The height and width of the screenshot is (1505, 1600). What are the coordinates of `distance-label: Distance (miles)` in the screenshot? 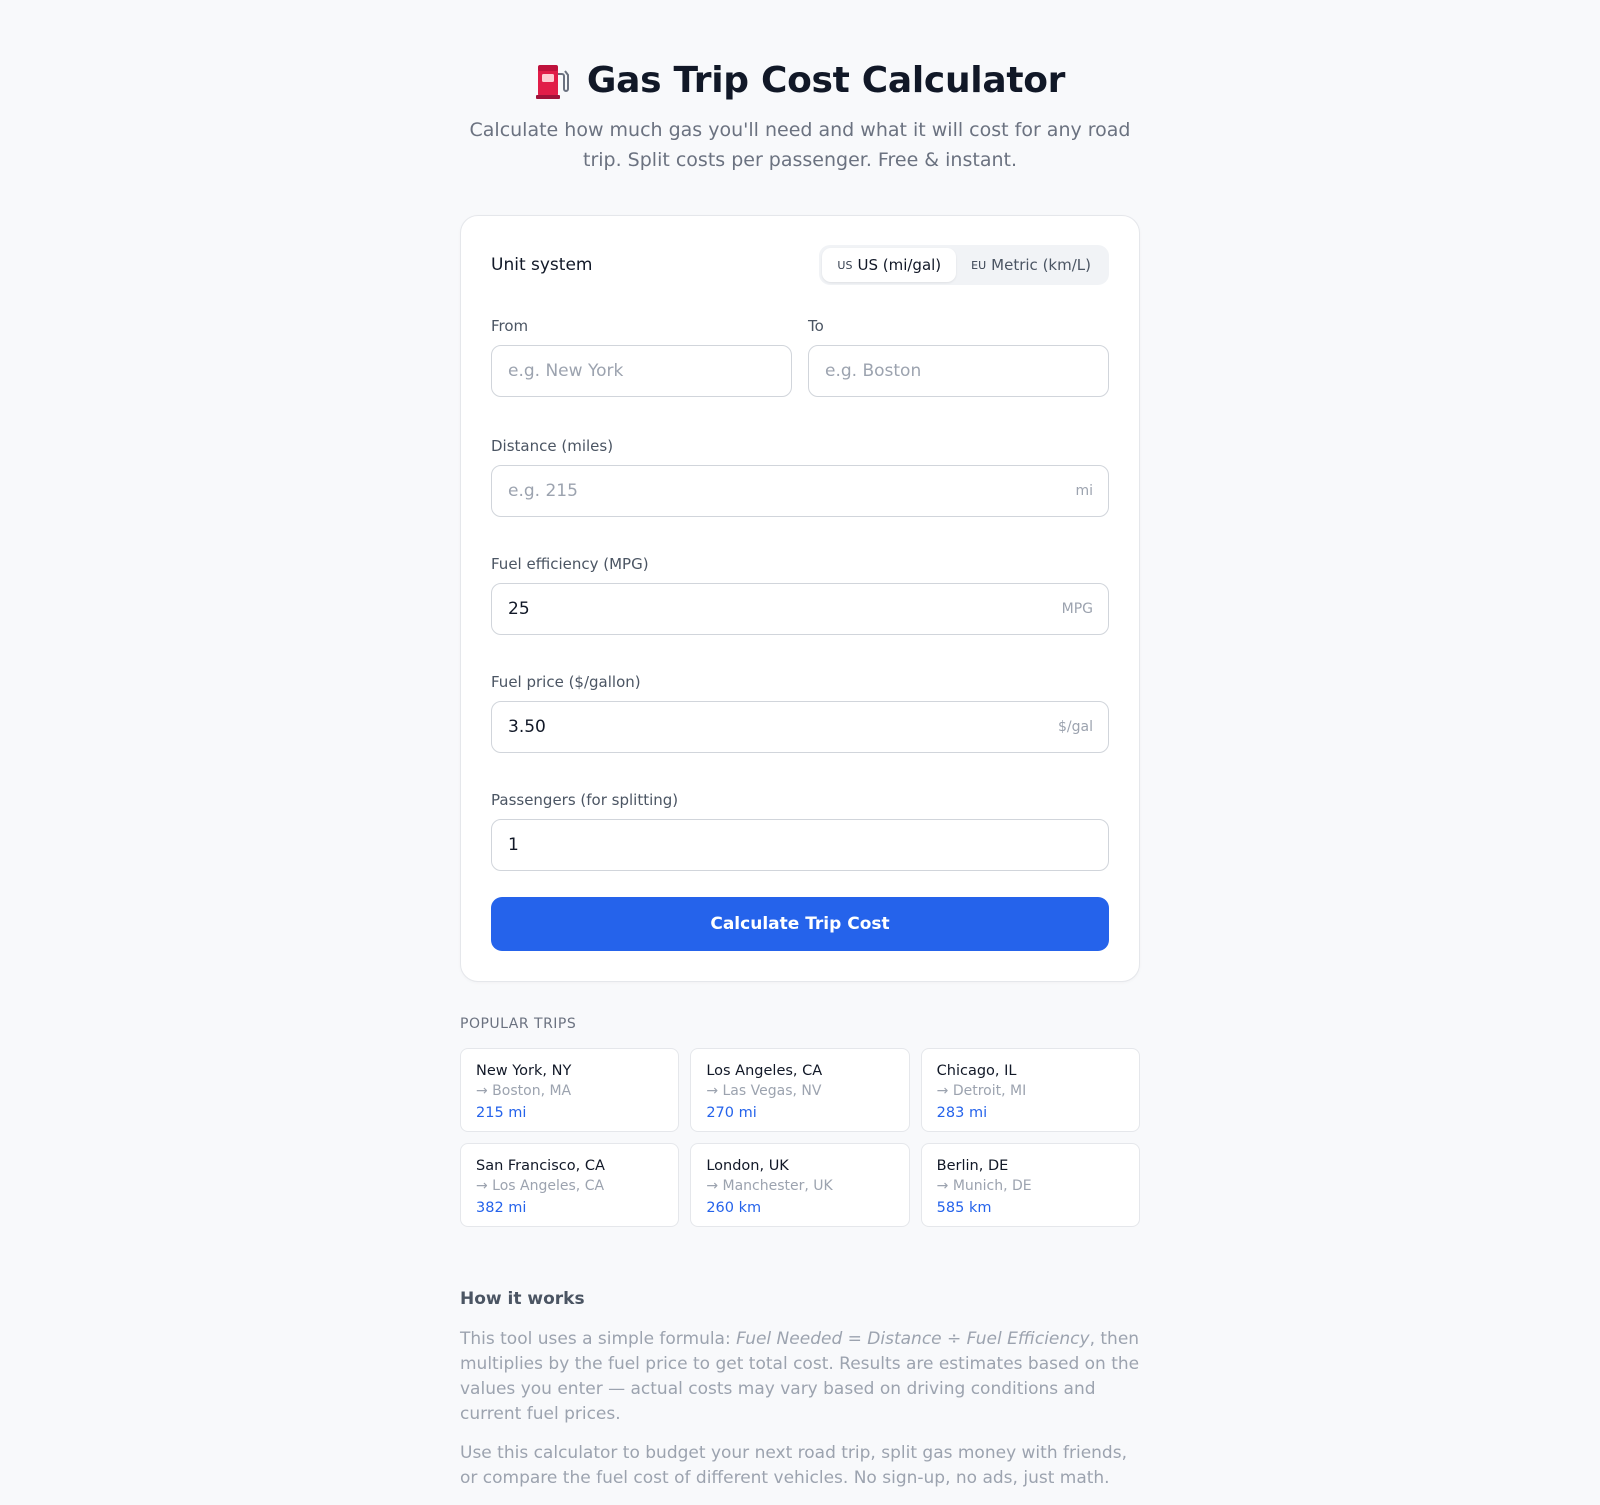 It's located at (552, 446).